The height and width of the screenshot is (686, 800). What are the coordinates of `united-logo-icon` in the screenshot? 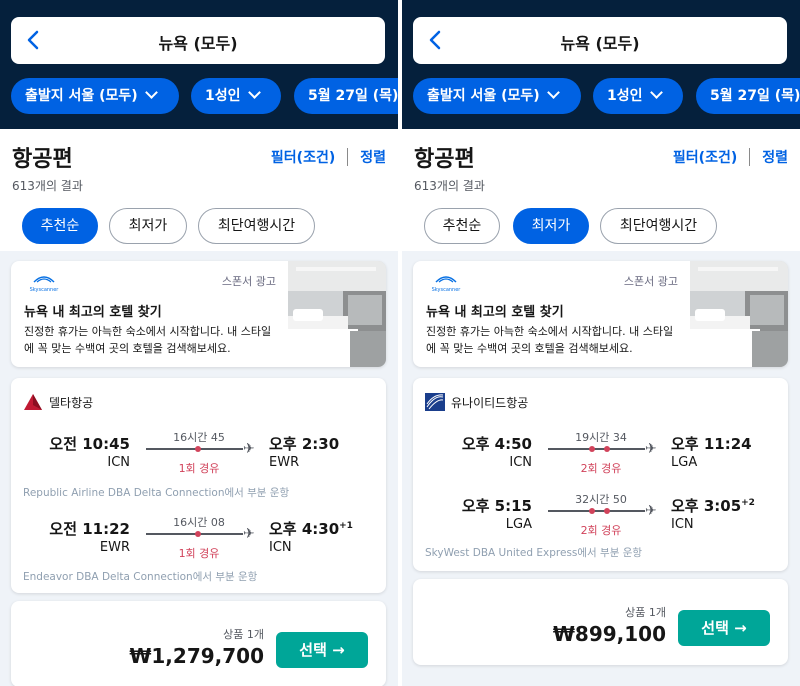 It's located at (435, 402).